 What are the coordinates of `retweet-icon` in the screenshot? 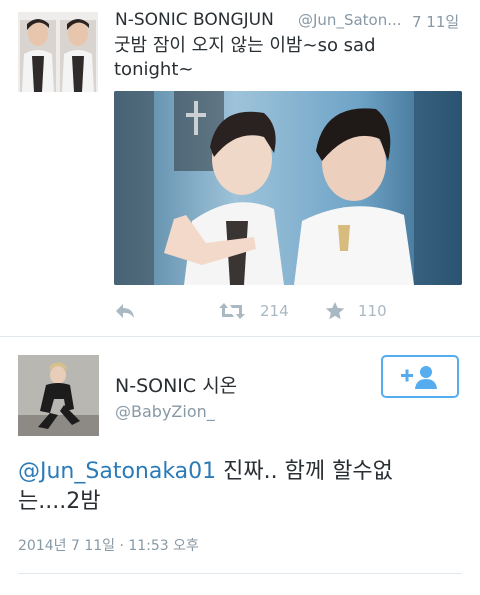 It's located at (232, 311).